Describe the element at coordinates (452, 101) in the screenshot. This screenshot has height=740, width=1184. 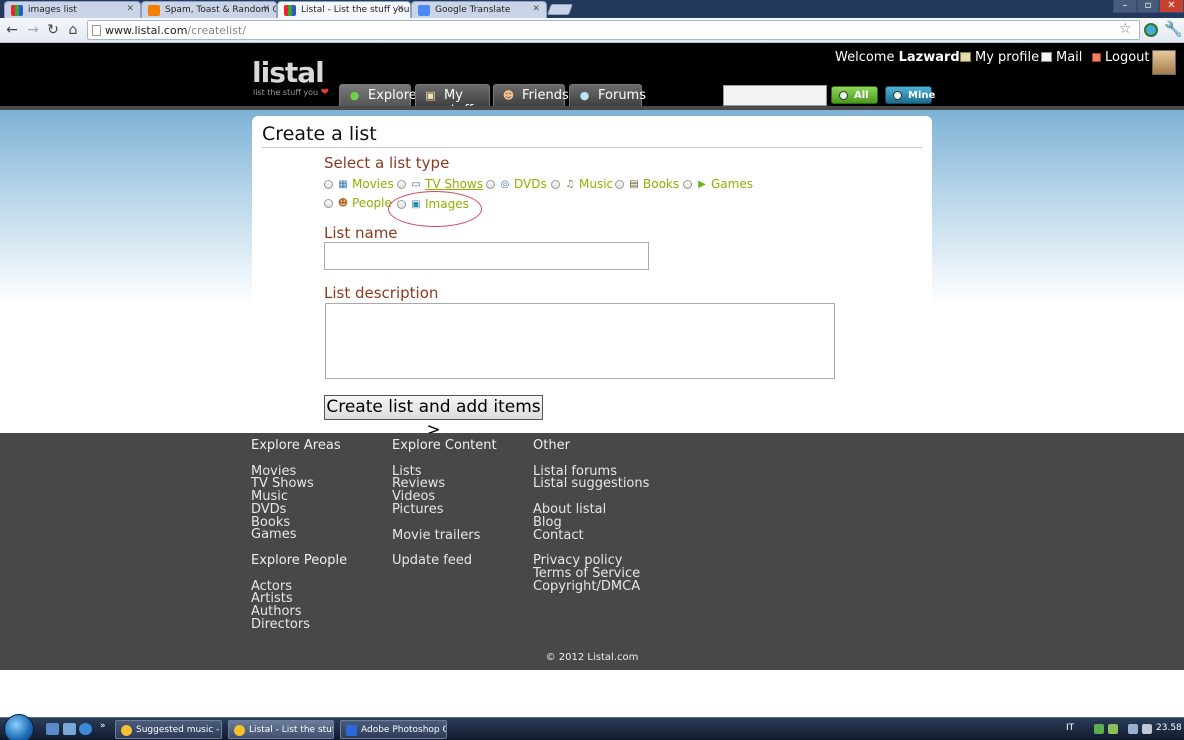
I see `nav-tab-my-stuff: ▣ My stuff` at that location.